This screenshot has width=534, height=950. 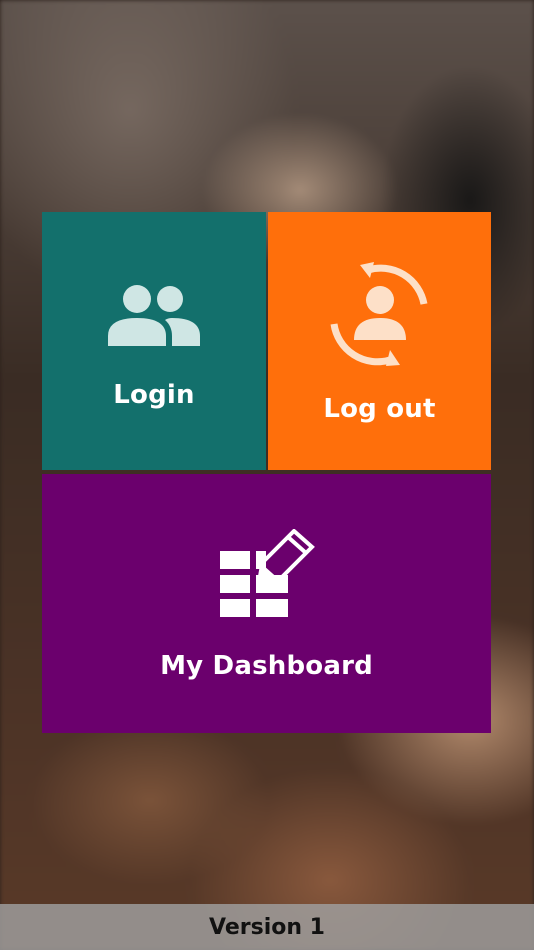 What do you see at coordinates (154, 315) in the screenshot?
I see `user-group-icon` at bounding box center [154, 315].